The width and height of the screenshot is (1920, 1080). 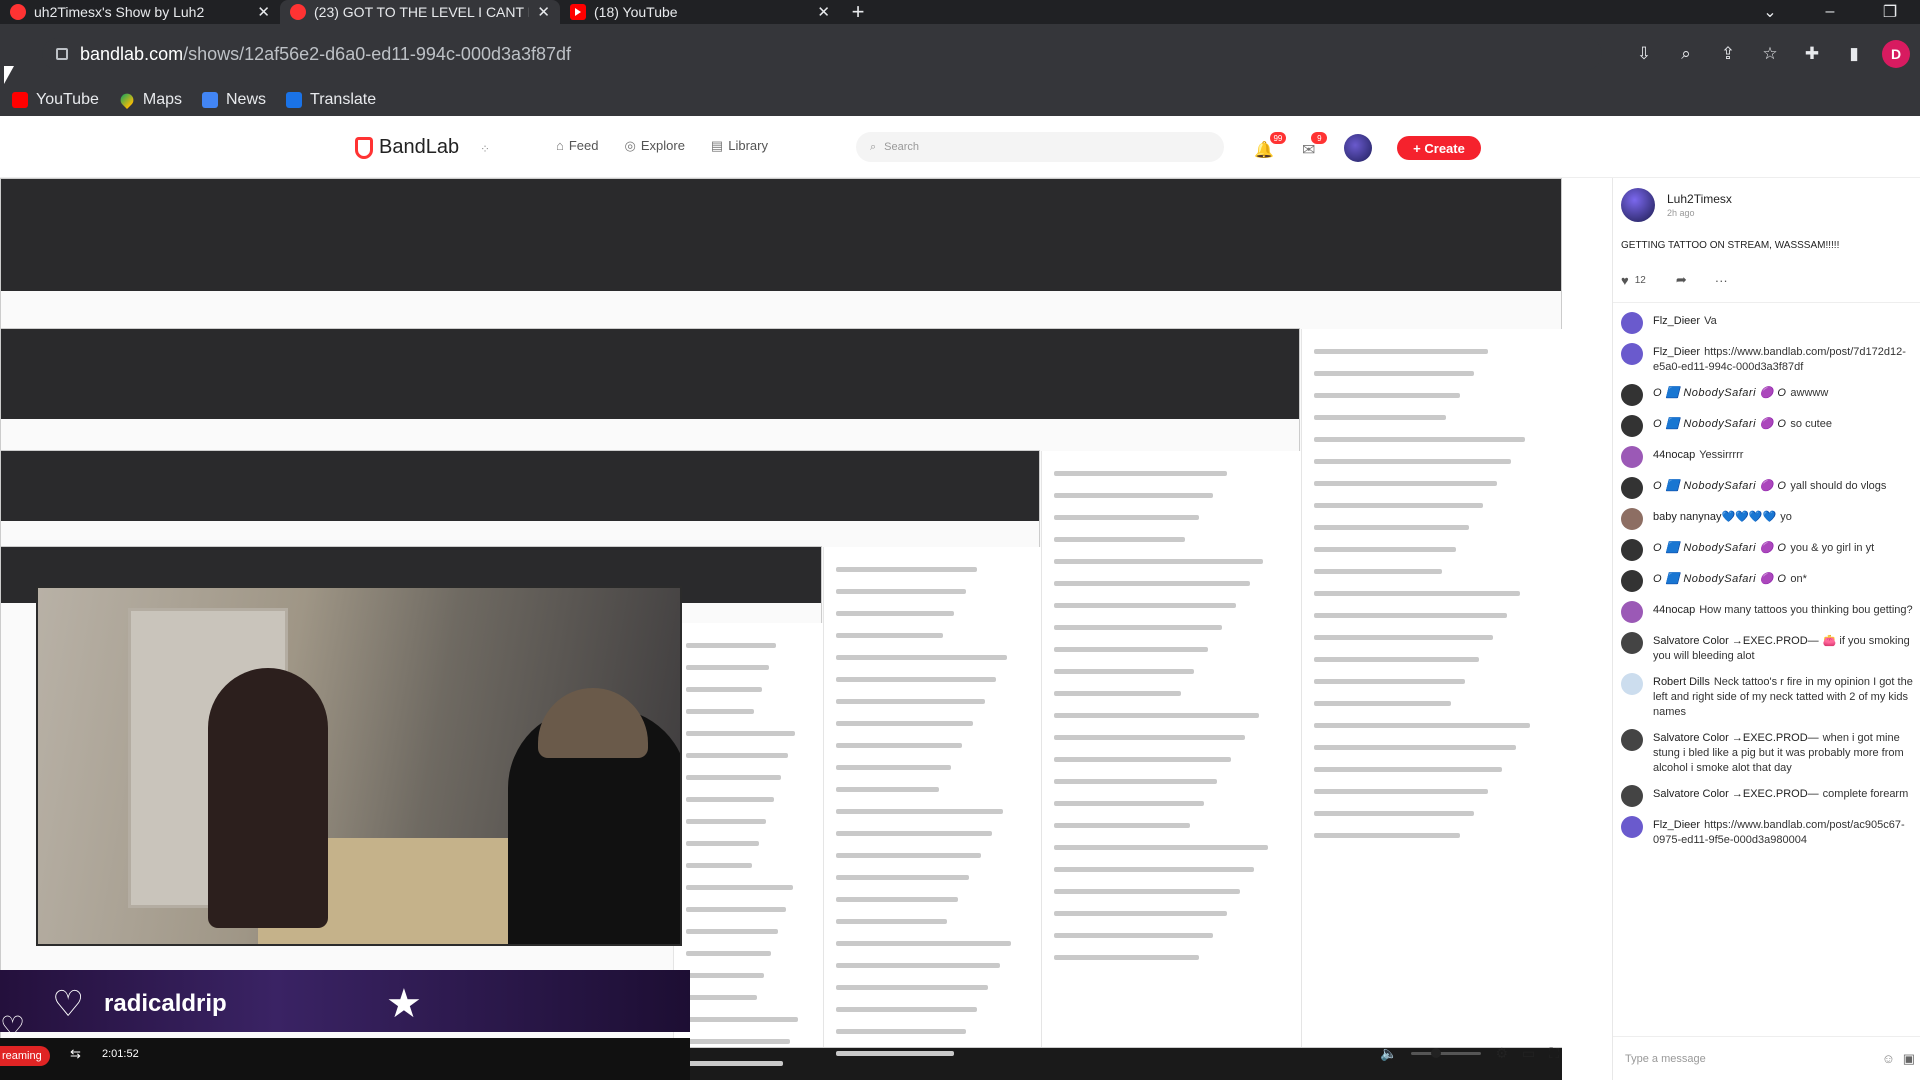 I want to click on share-icon: ➦, so click(x=1681, y=280).